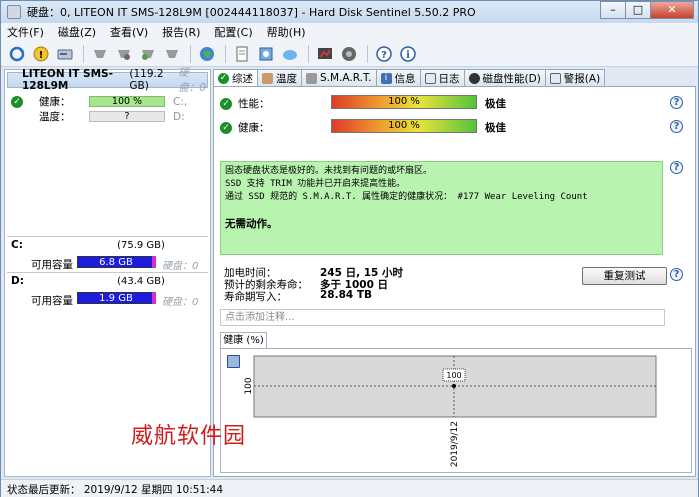 The image size is (699, 497). Describe the element at coordinates (180, 101) in the screenshot. I see `disk-health-drive: C:,` at that location.